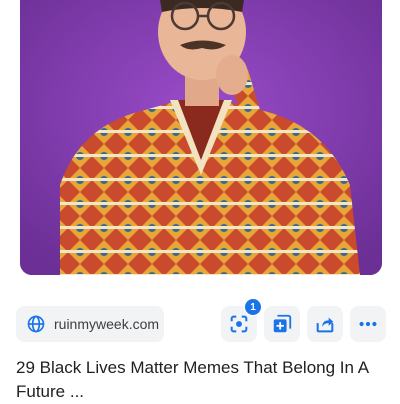 The image size is (400, 404). What do you see at coordinates (201, 320) in the screenshot?
I see `result-action-row: ruinmyweek.com 1` at bounding box center [201, 320].